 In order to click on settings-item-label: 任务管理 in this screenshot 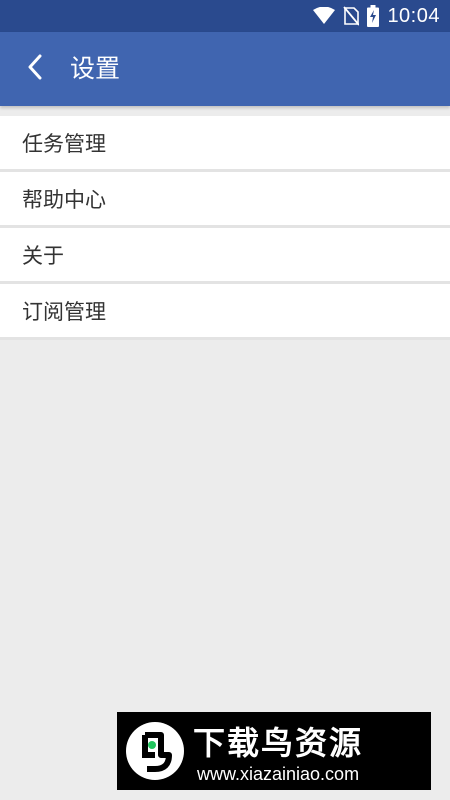, I will do `click(64, 143)`.